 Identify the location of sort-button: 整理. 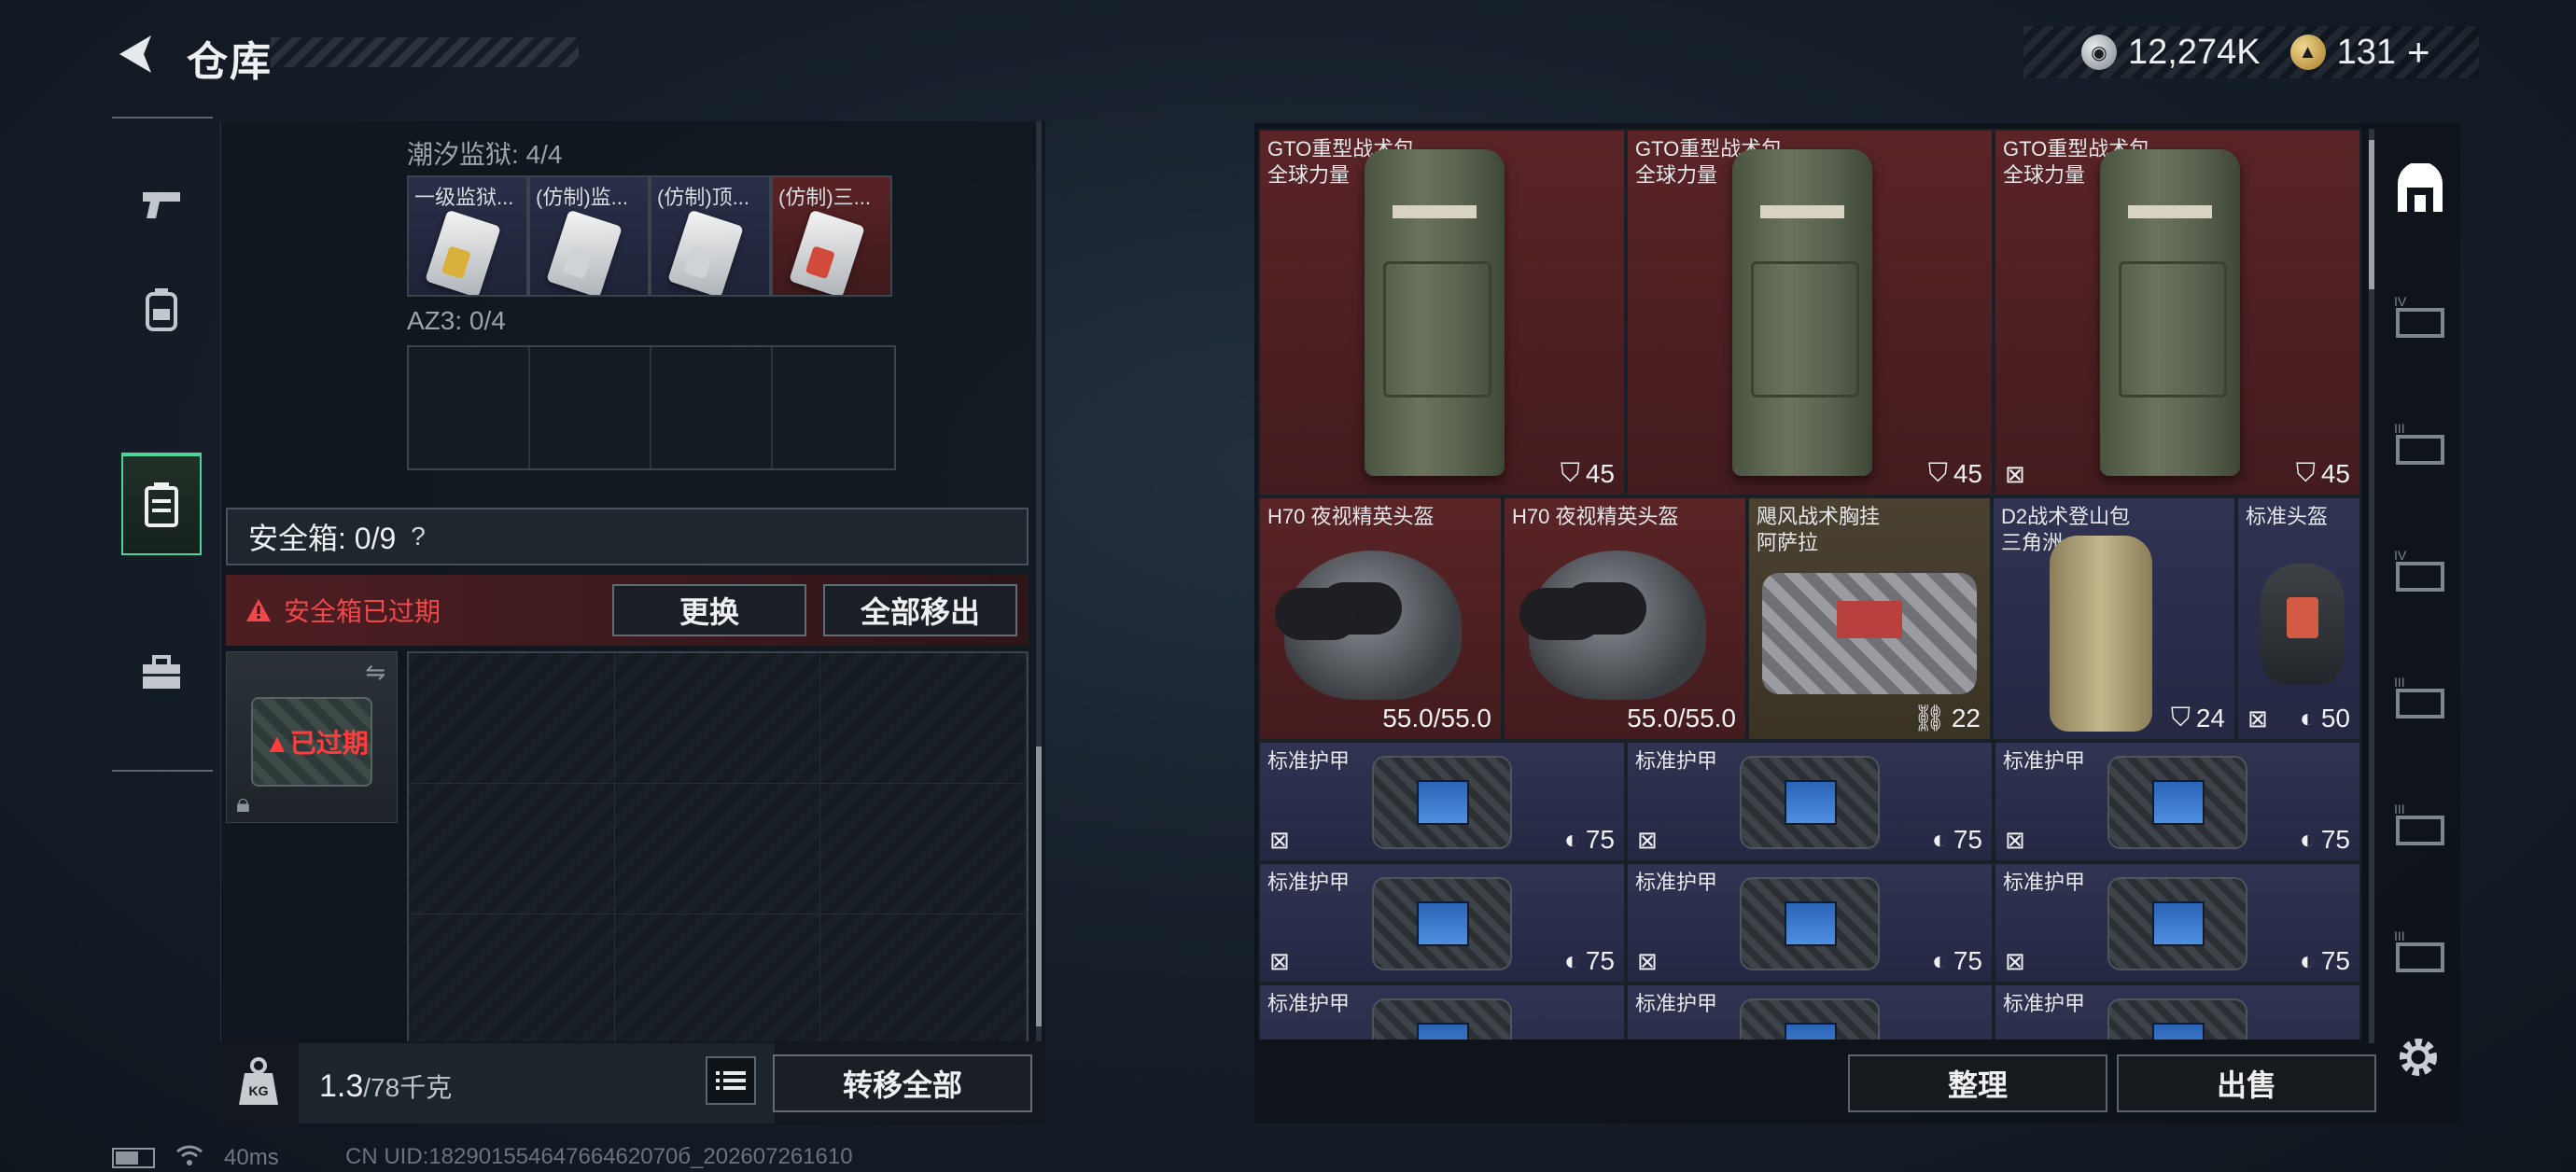
(1977, 1083).